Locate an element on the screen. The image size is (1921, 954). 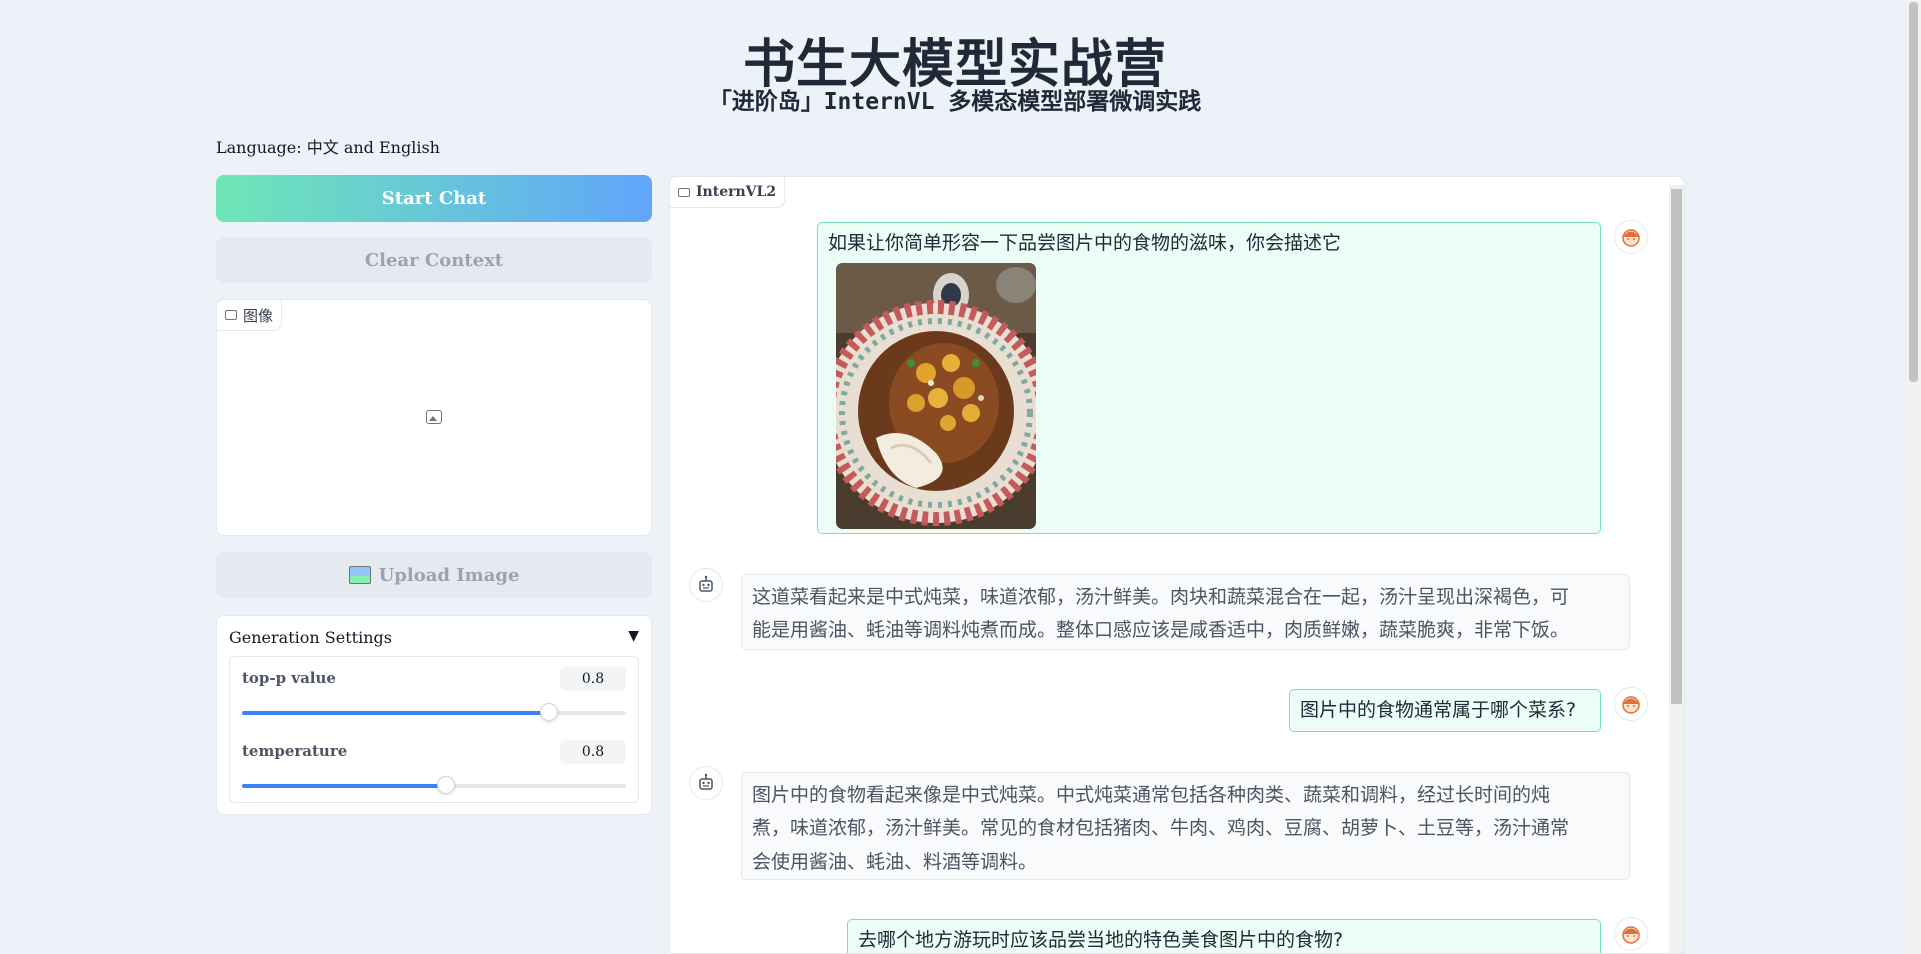
temperature-value-input: 0.8 is located at coordinates (593, 752).